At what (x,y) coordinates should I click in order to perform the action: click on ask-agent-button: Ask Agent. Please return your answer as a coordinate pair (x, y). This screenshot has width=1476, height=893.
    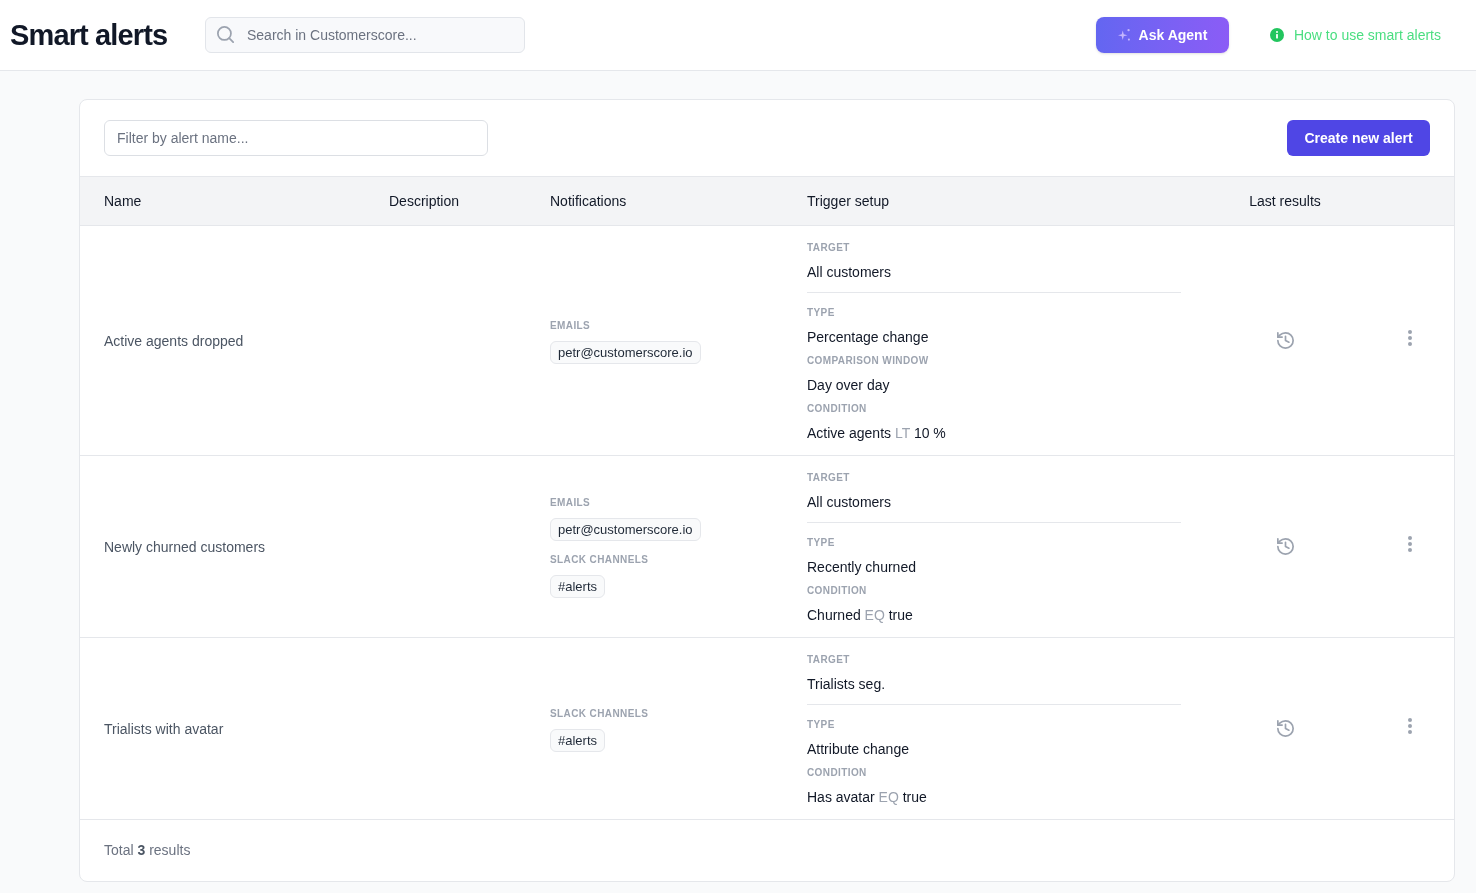
    Looking at the image, I should click on (1162, 35).